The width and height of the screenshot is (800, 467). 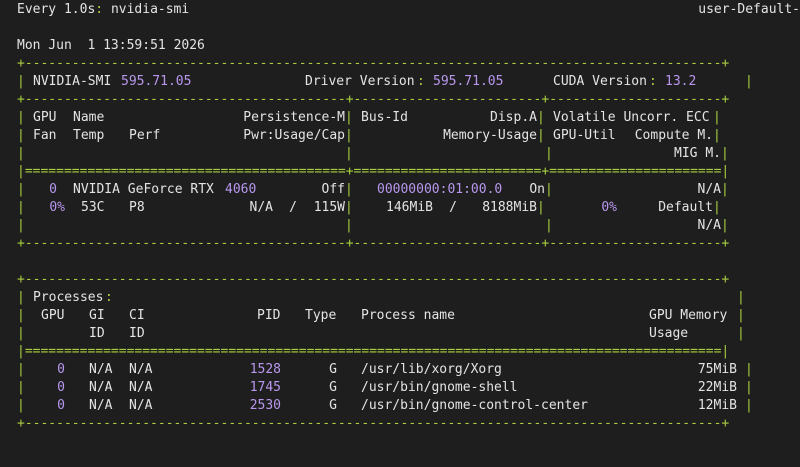 What do you see at coordinates (99, 9) in the screenshot?
I see `watch-colon: :` at bounding box center [99, 9].